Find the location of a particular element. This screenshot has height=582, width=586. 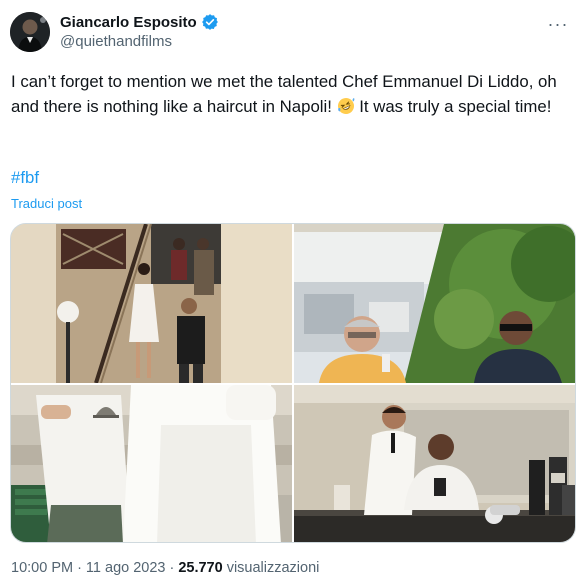

display-name: Giancarlo Esposito is located at coordinates (128, 22).